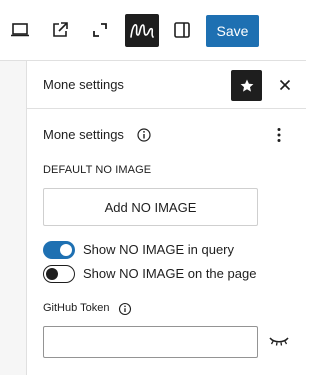  What do you see at coordinates (59, 274) in the screenshot?
I see `show-on-page-toggle` at bounding box center [59, 274].